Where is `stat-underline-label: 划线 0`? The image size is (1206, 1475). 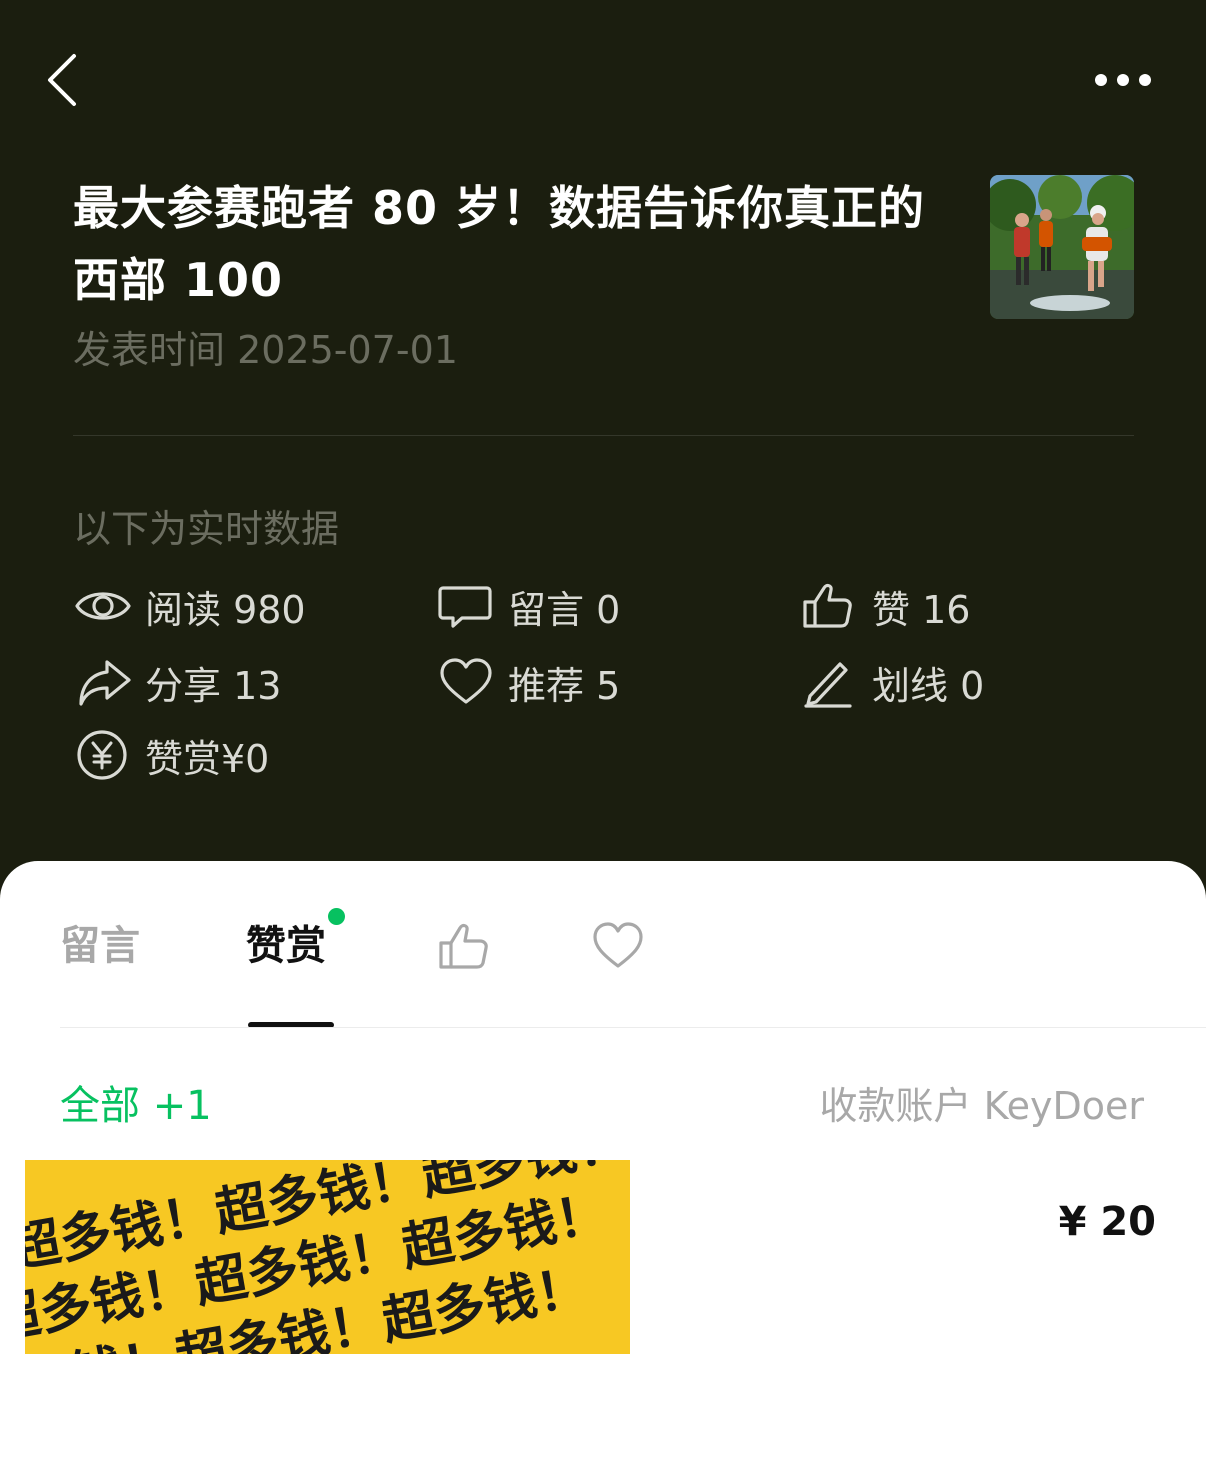
stat-underline-label: 划线 0 is located at coordinates (928, 685).